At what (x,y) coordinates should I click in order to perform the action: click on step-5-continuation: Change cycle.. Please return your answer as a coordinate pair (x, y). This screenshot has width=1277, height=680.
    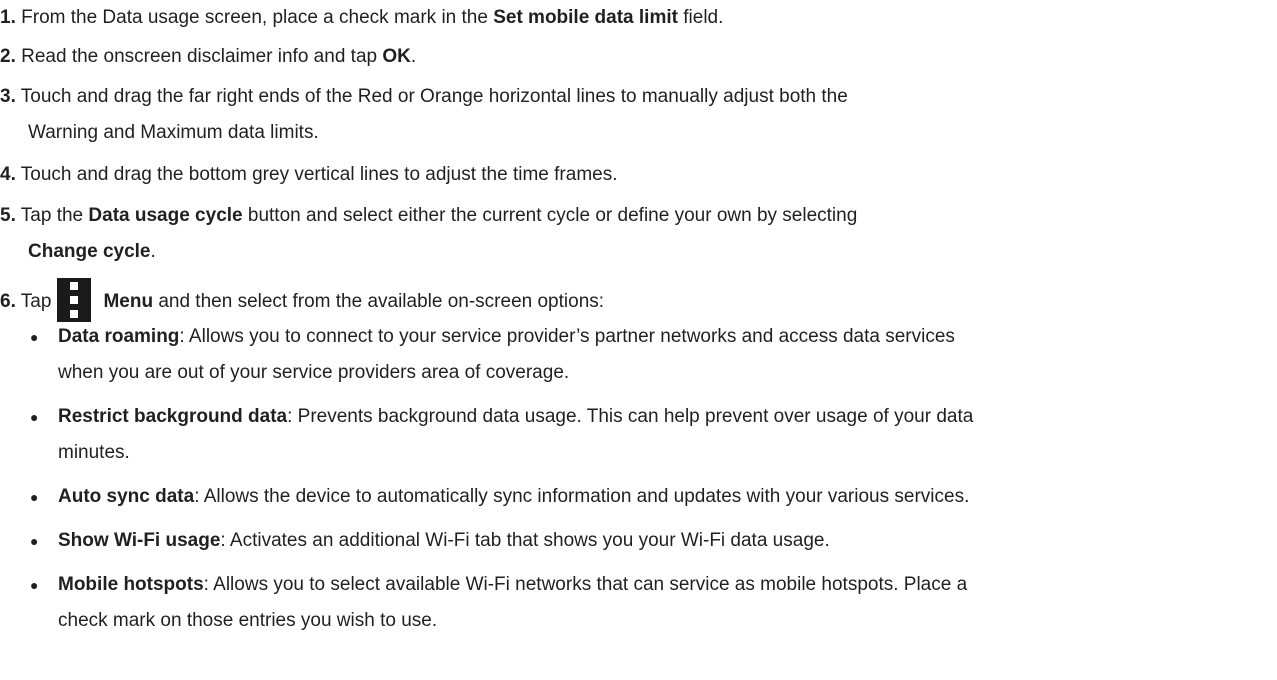
    Looking at the image, I should click on (92, 252).